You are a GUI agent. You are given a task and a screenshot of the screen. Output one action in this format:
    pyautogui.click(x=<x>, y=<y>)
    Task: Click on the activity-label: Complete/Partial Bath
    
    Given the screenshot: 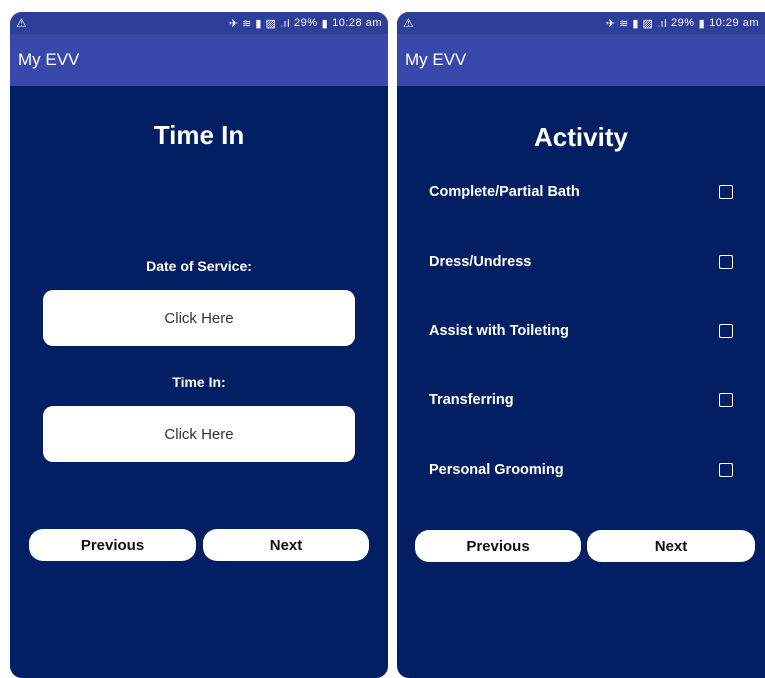 What is the action you would take?
    pyautogui.click(x=504, y=192)
    